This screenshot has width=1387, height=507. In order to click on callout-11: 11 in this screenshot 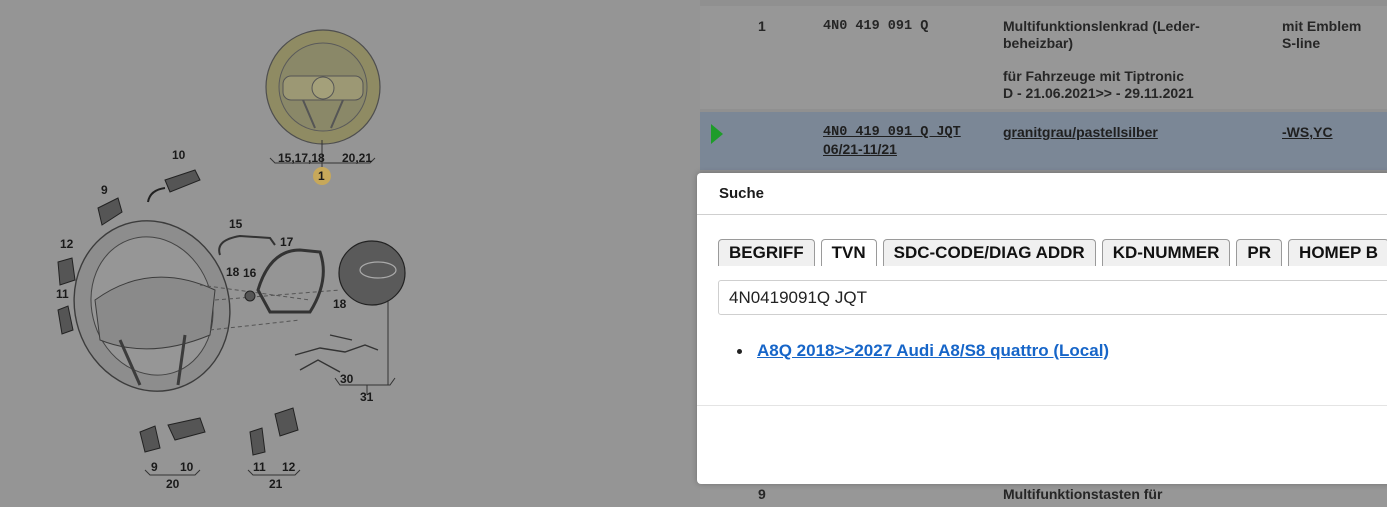, I will do `click(62, 294)`.